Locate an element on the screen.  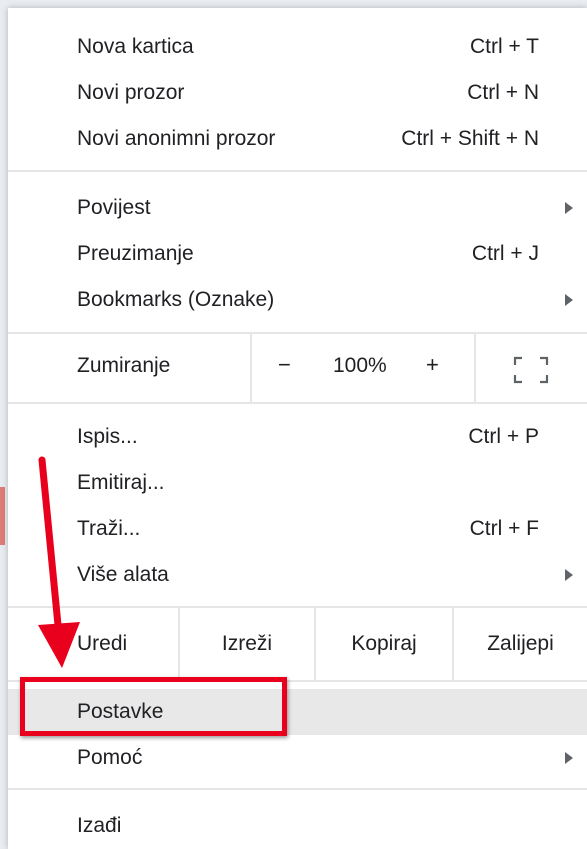
menu-item-history: Povijest is located at coordinates (297, 208).